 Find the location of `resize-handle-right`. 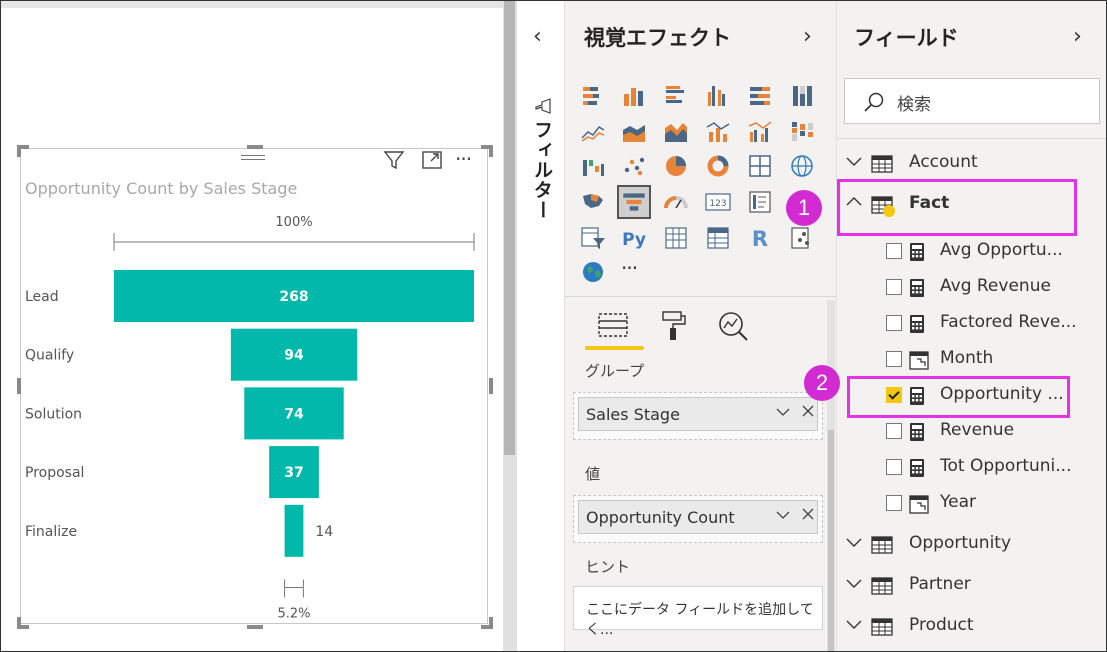

resize-handle-right is located at coordinates (491, 386).